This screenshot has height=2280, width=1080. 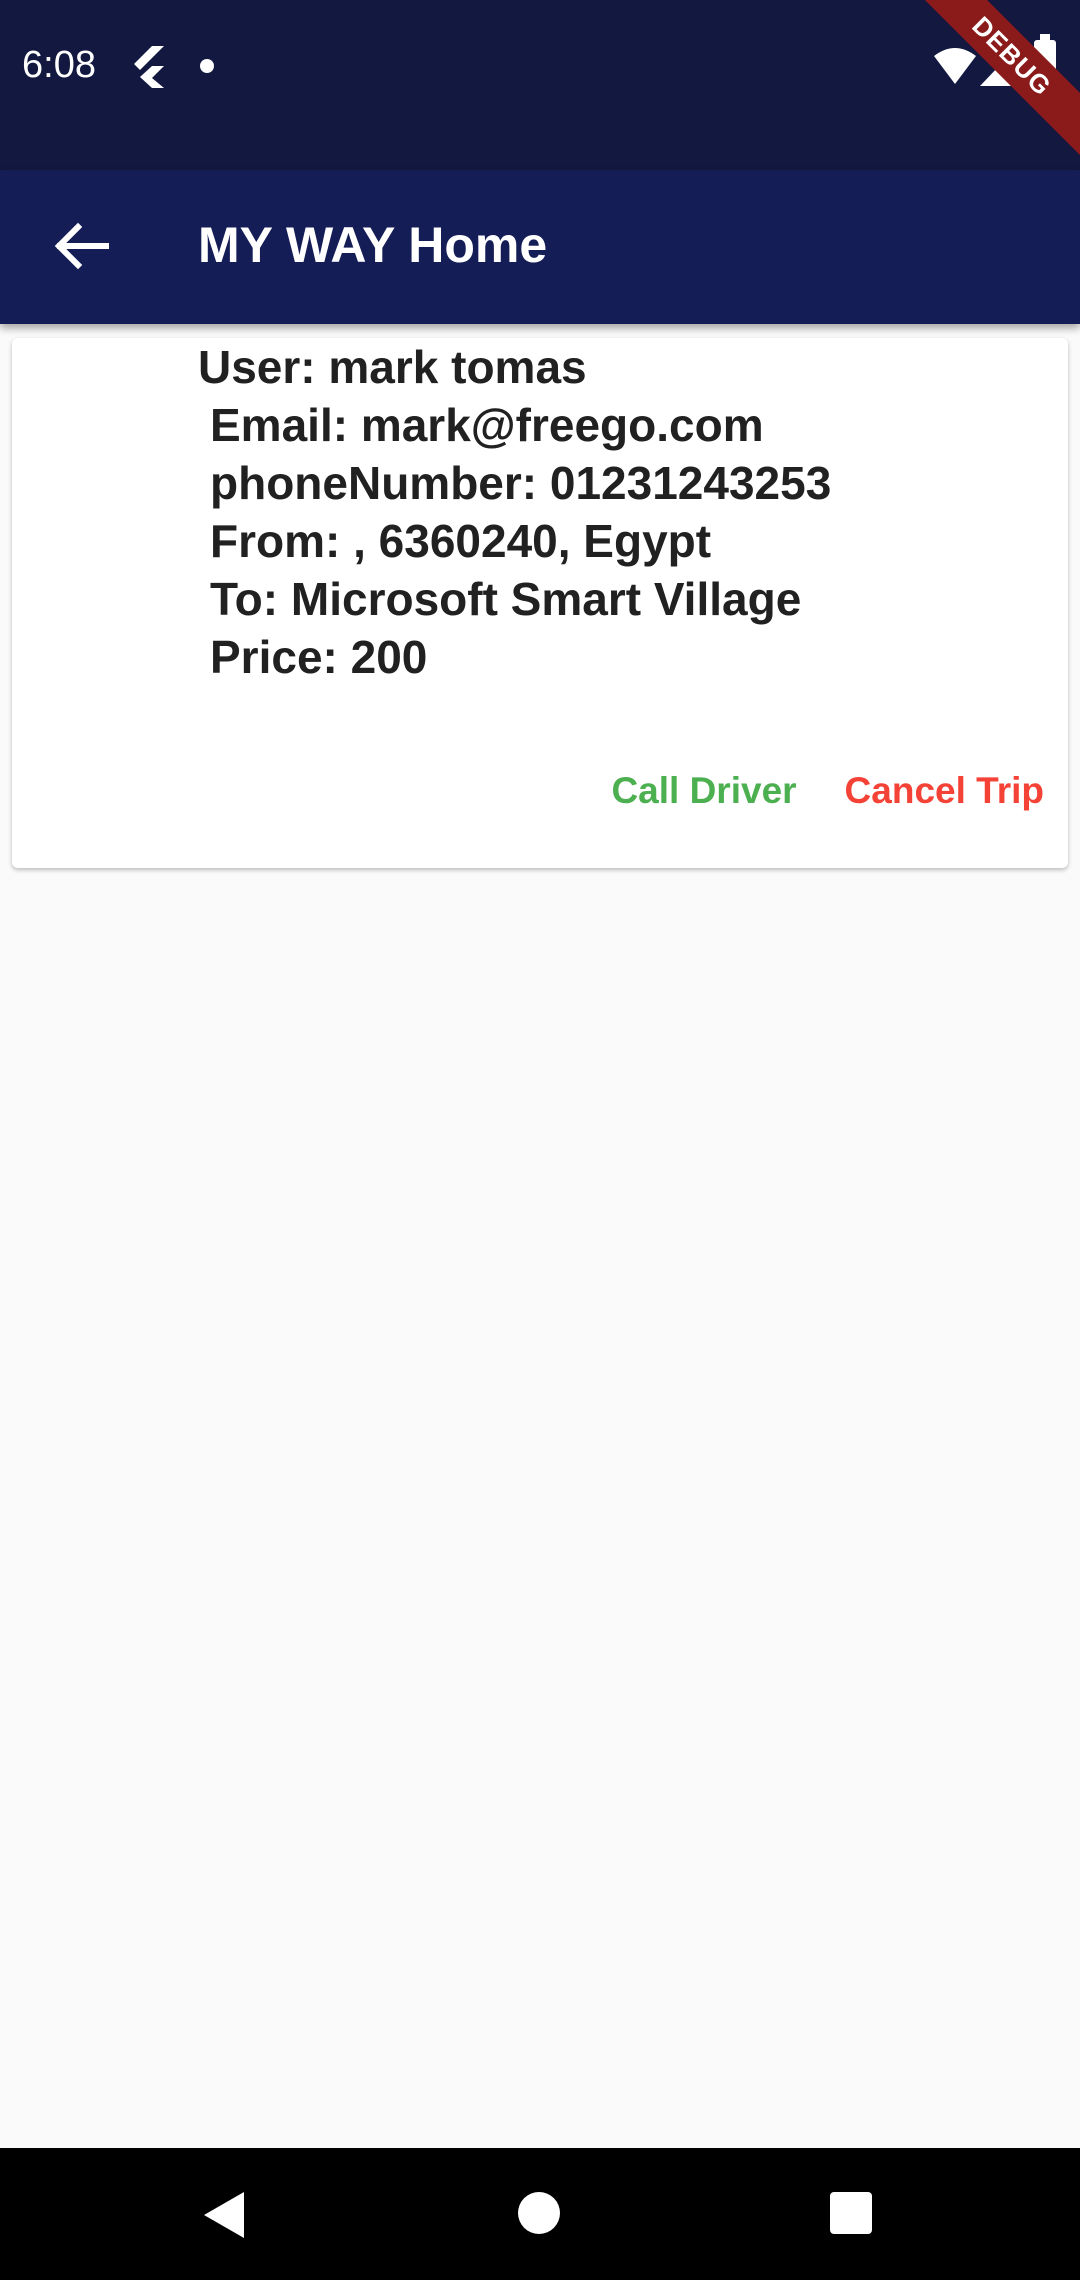 I want to click on arrow-left-icon, so click(x=81, y=246).